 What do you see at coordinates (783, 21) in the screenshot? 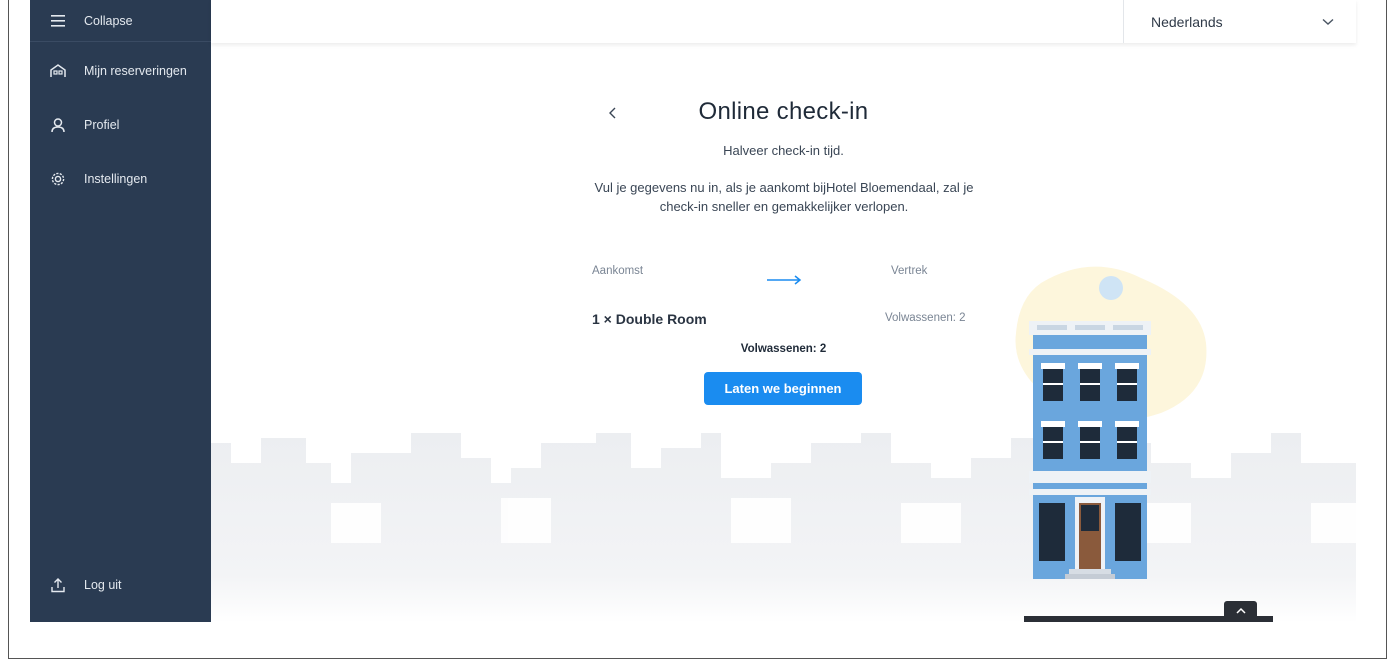
I see `top-header: Nederlands` at bounding box center [783, 21].